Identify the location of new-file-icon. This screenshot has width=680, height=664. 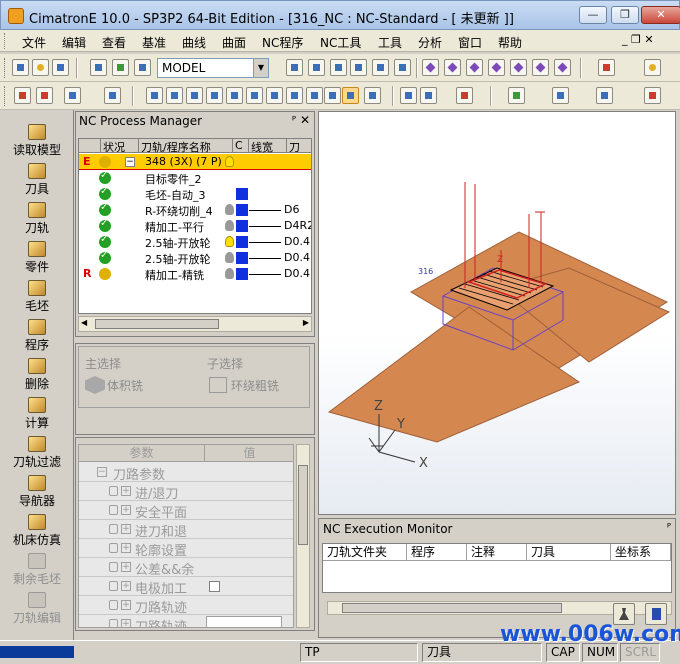
(20, 67).